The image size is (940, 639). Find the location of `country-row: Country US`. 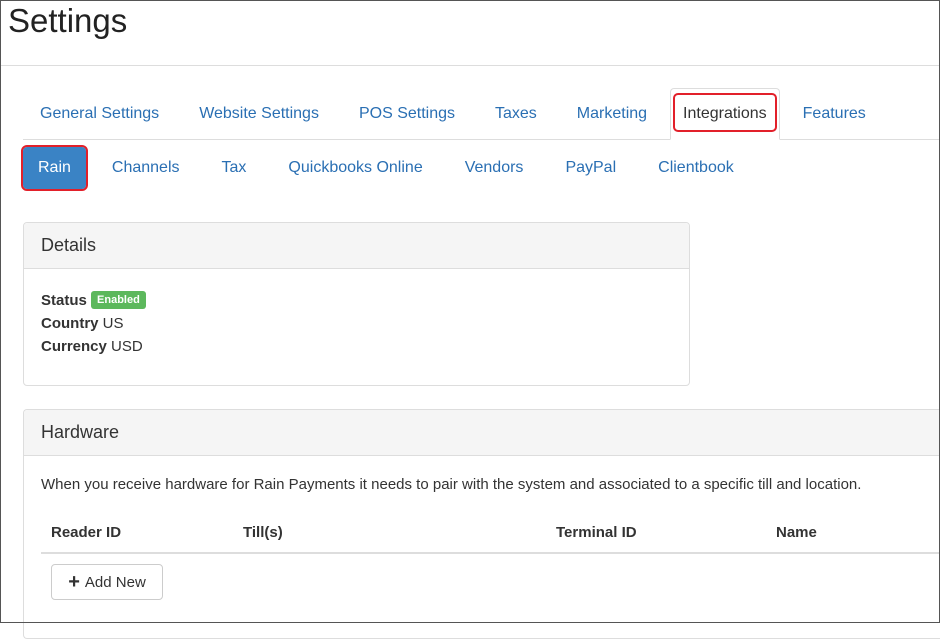

country-row: Country US is located at coordinates (356, 323).